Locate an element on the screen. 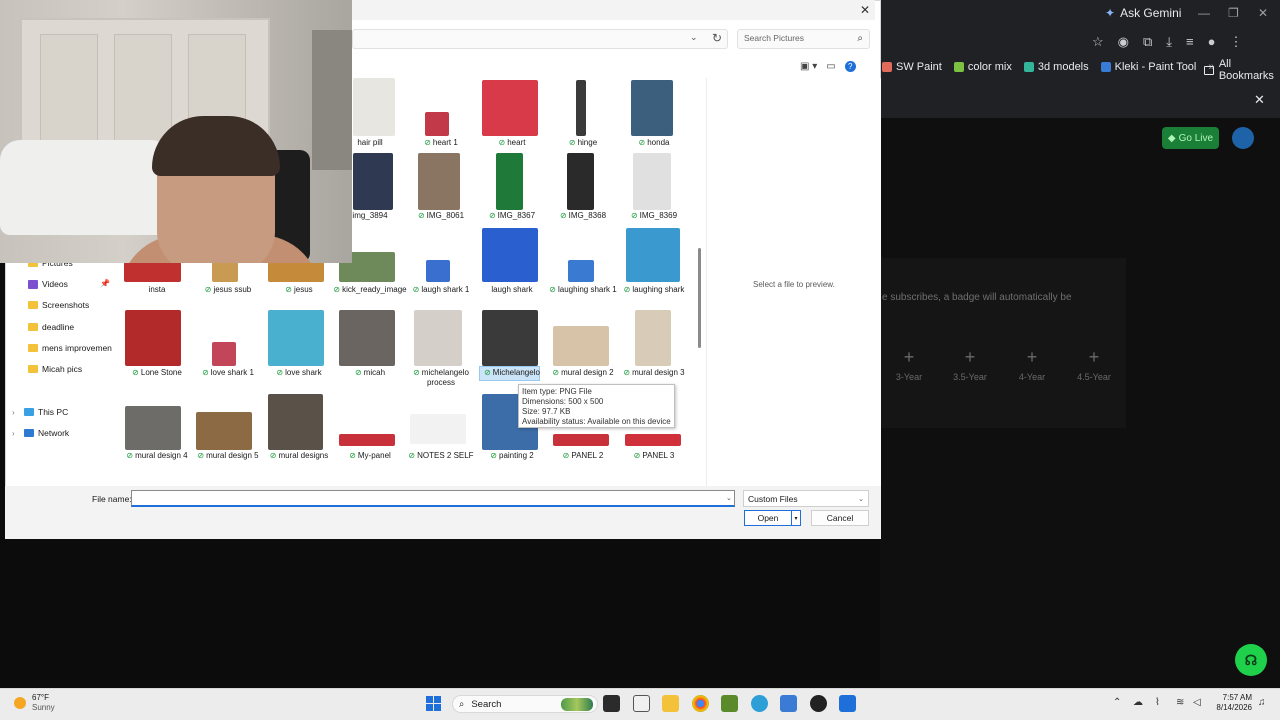 This screenshot has height=720, width=1280. maximize-icon: ❐ is located at coordinates (1233, 13).